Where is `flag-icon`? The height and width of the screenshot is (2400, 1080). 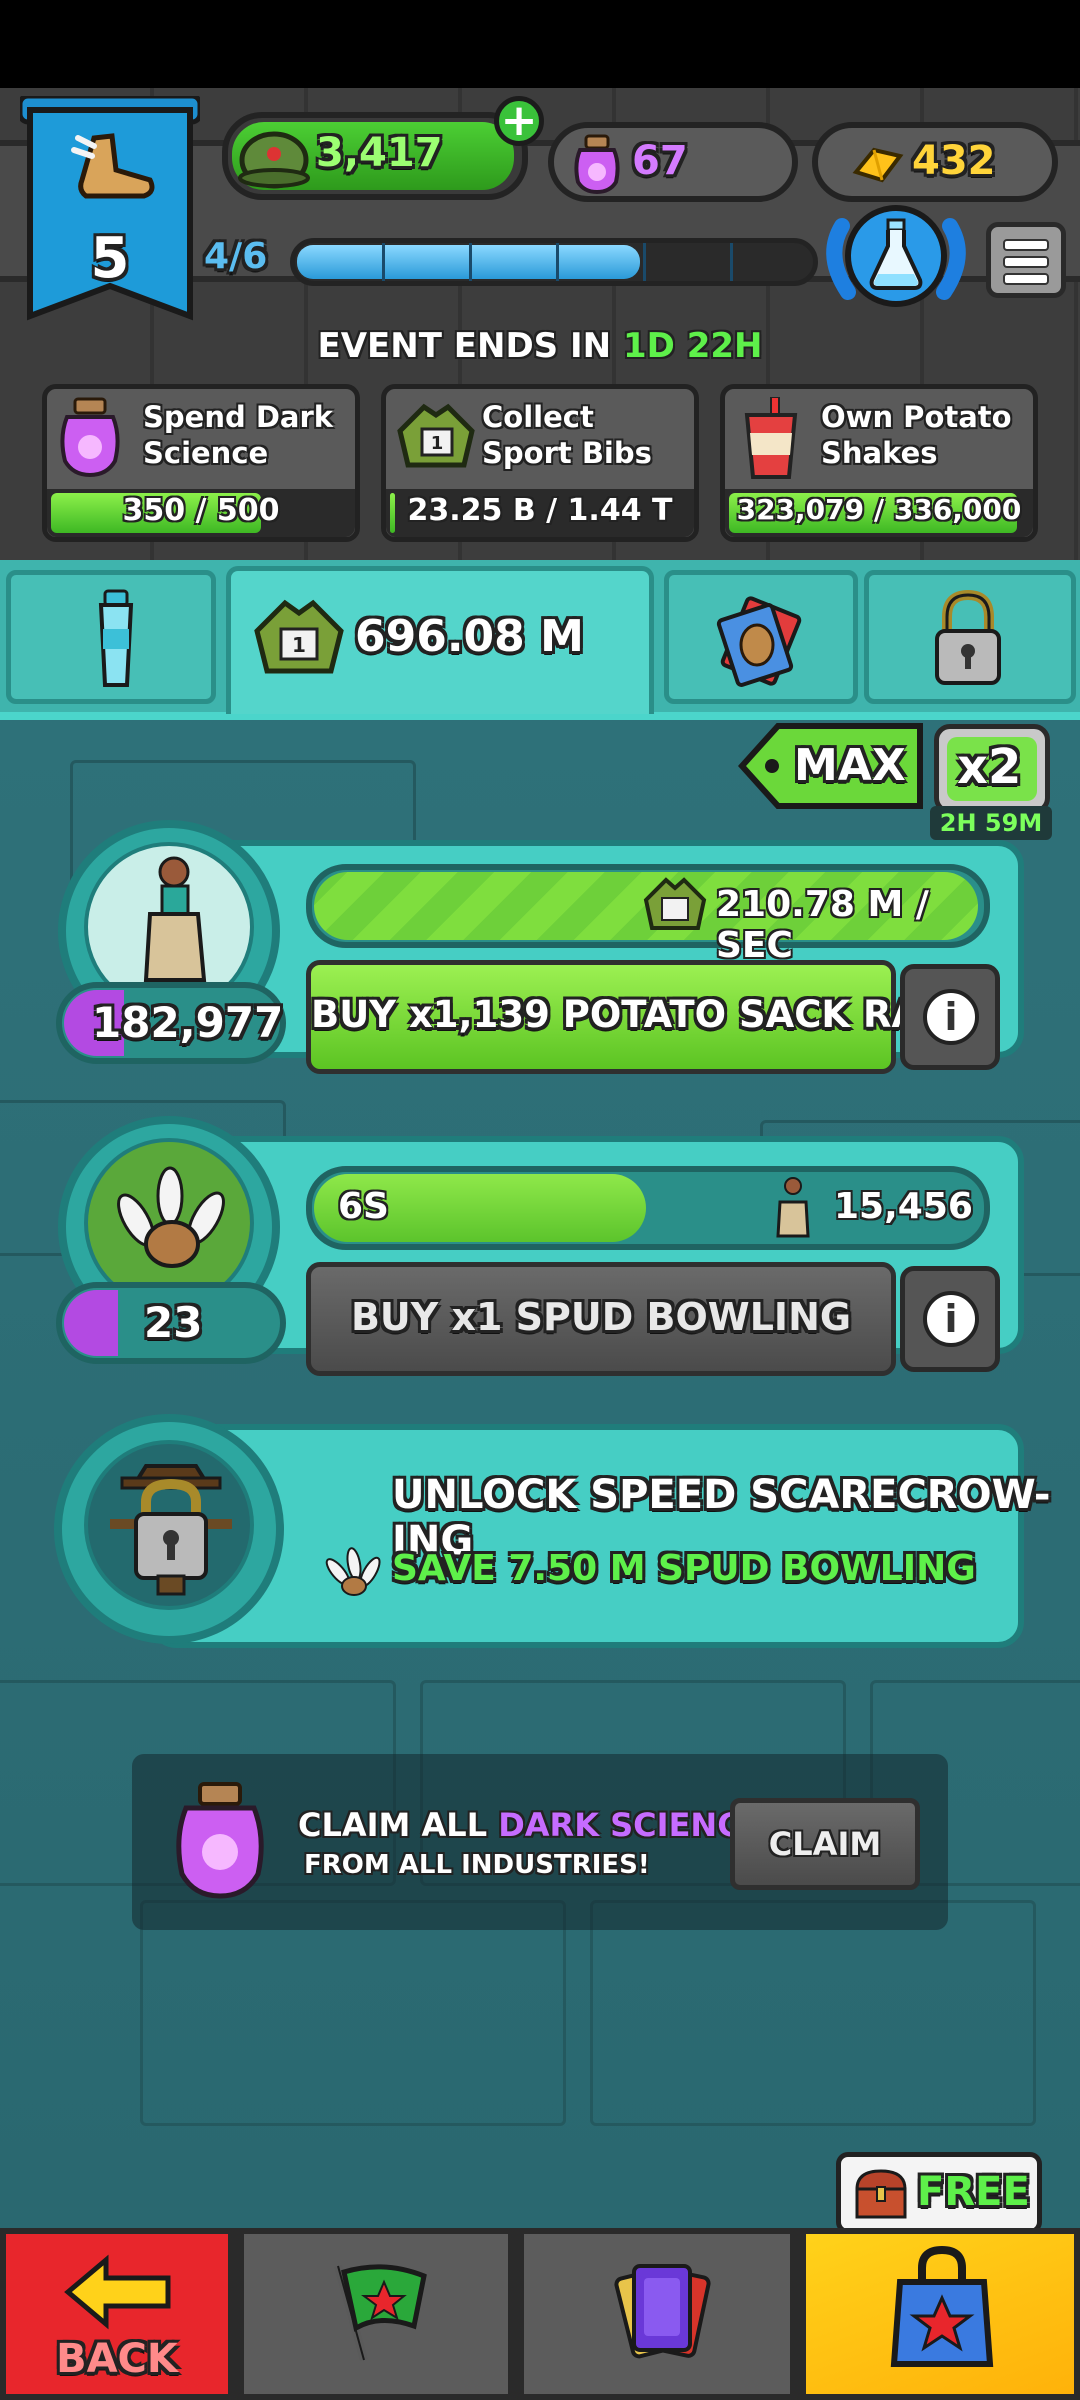
flag-icon is located at coordinates (380, 2312).